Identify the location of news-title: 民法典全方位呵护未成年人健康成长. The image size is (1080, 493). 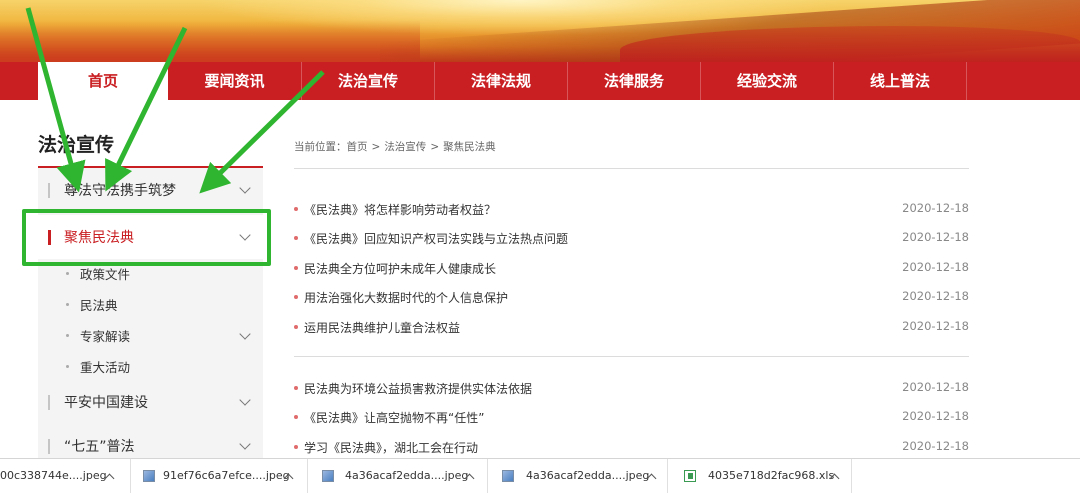
(400, 268).